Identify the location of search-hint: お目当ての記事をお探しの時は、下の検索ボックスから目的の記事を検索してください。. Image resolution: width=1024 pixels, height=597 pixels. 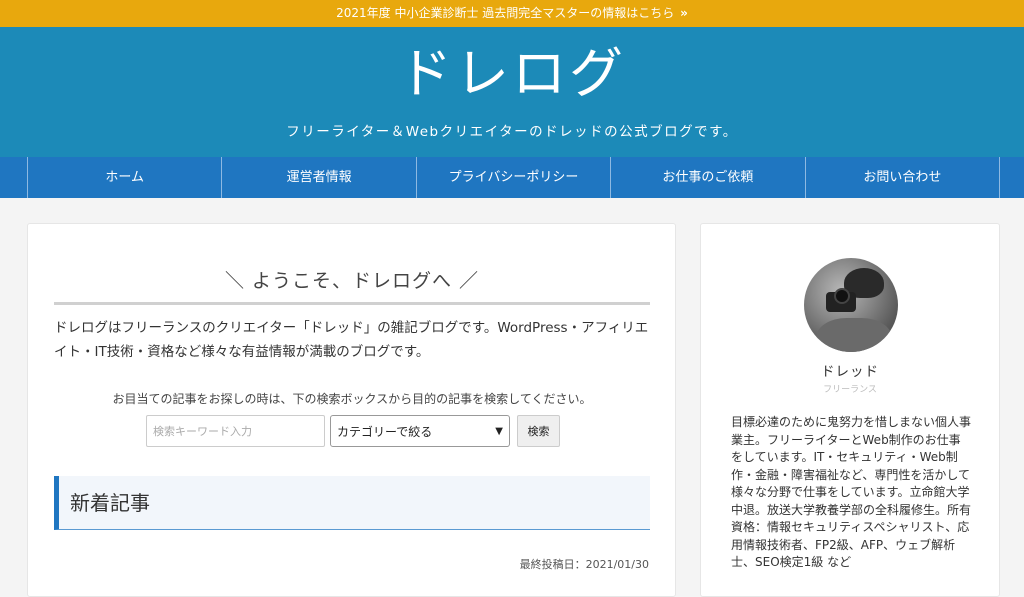
(352, 399).